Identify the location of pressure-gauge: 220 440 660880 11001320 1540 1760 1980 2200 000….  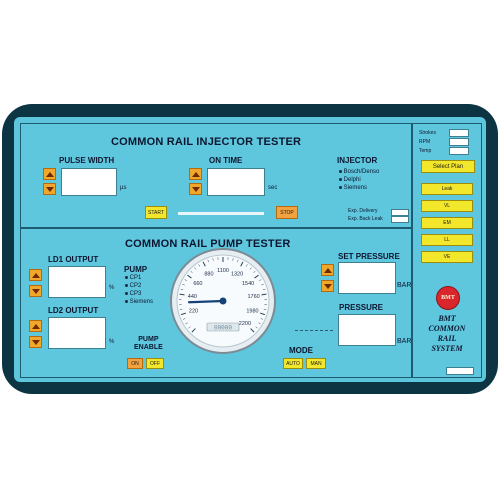
(223, 301).